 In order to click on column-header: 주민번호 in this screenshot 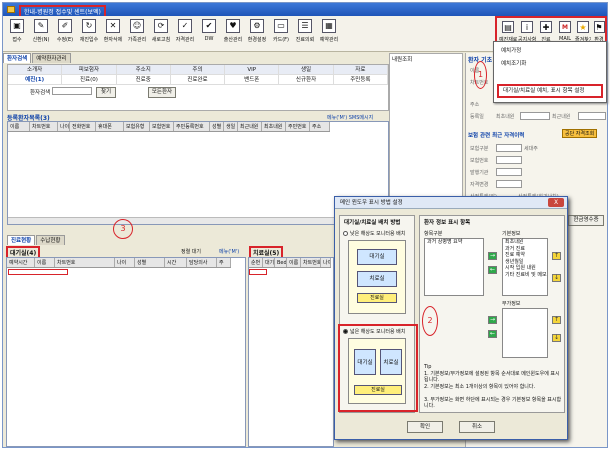, I will do `click(298, 126)`.